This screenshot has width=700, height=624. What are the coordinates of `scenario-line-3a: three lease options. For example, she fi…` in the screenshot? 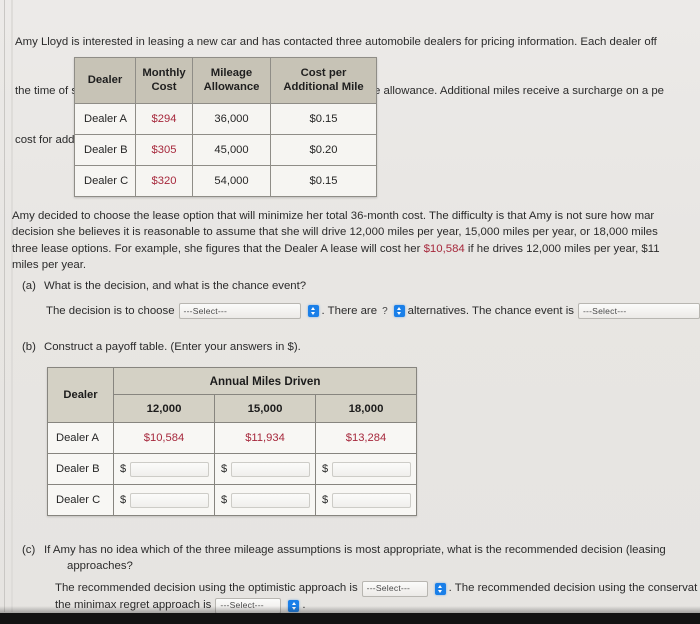 It's located at (218, 248).